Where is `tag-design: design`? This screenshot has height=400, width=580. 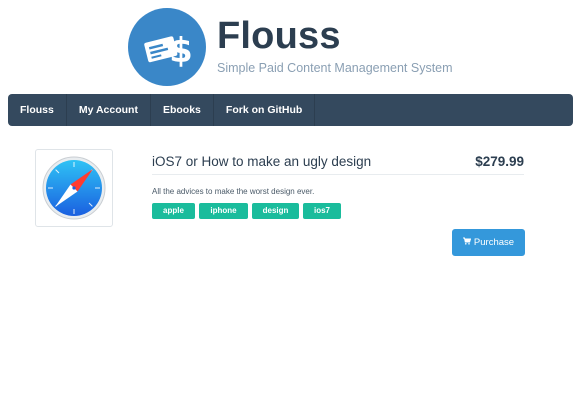 tag-design: design is located at coordinates (275, 211).